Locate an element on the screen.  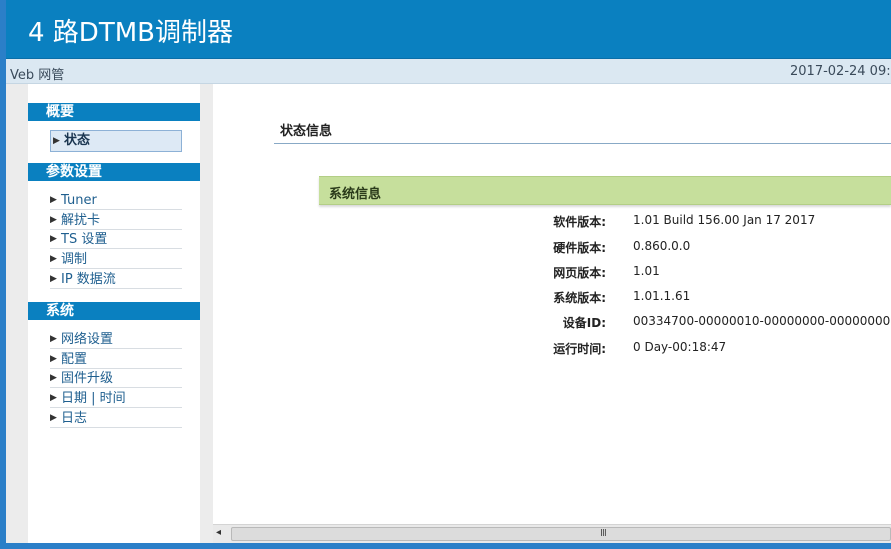
web-version-value: 1.01 is located at coordinates (646, 271).